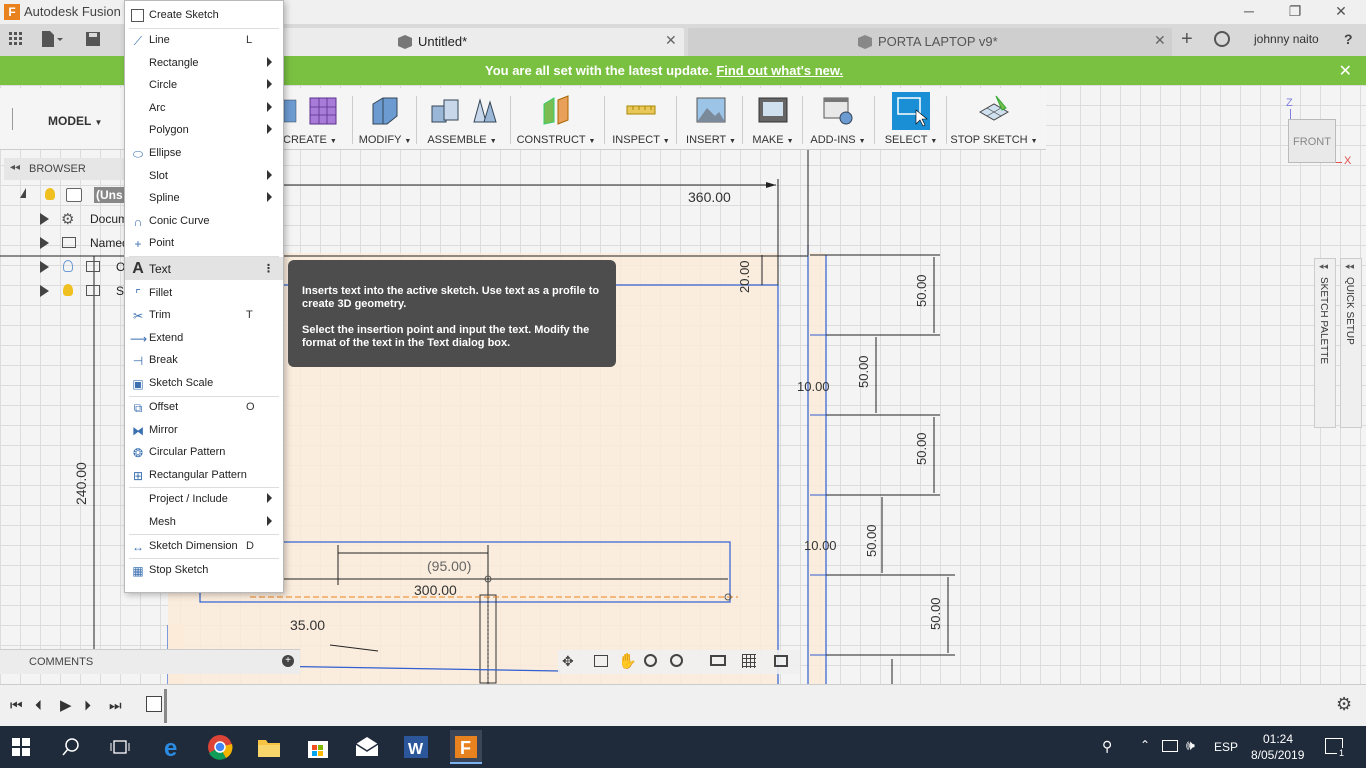 This screenshot has height=768, width=1366. I want to click on menu-item-project-include: Project / Include, so click(204, 499).